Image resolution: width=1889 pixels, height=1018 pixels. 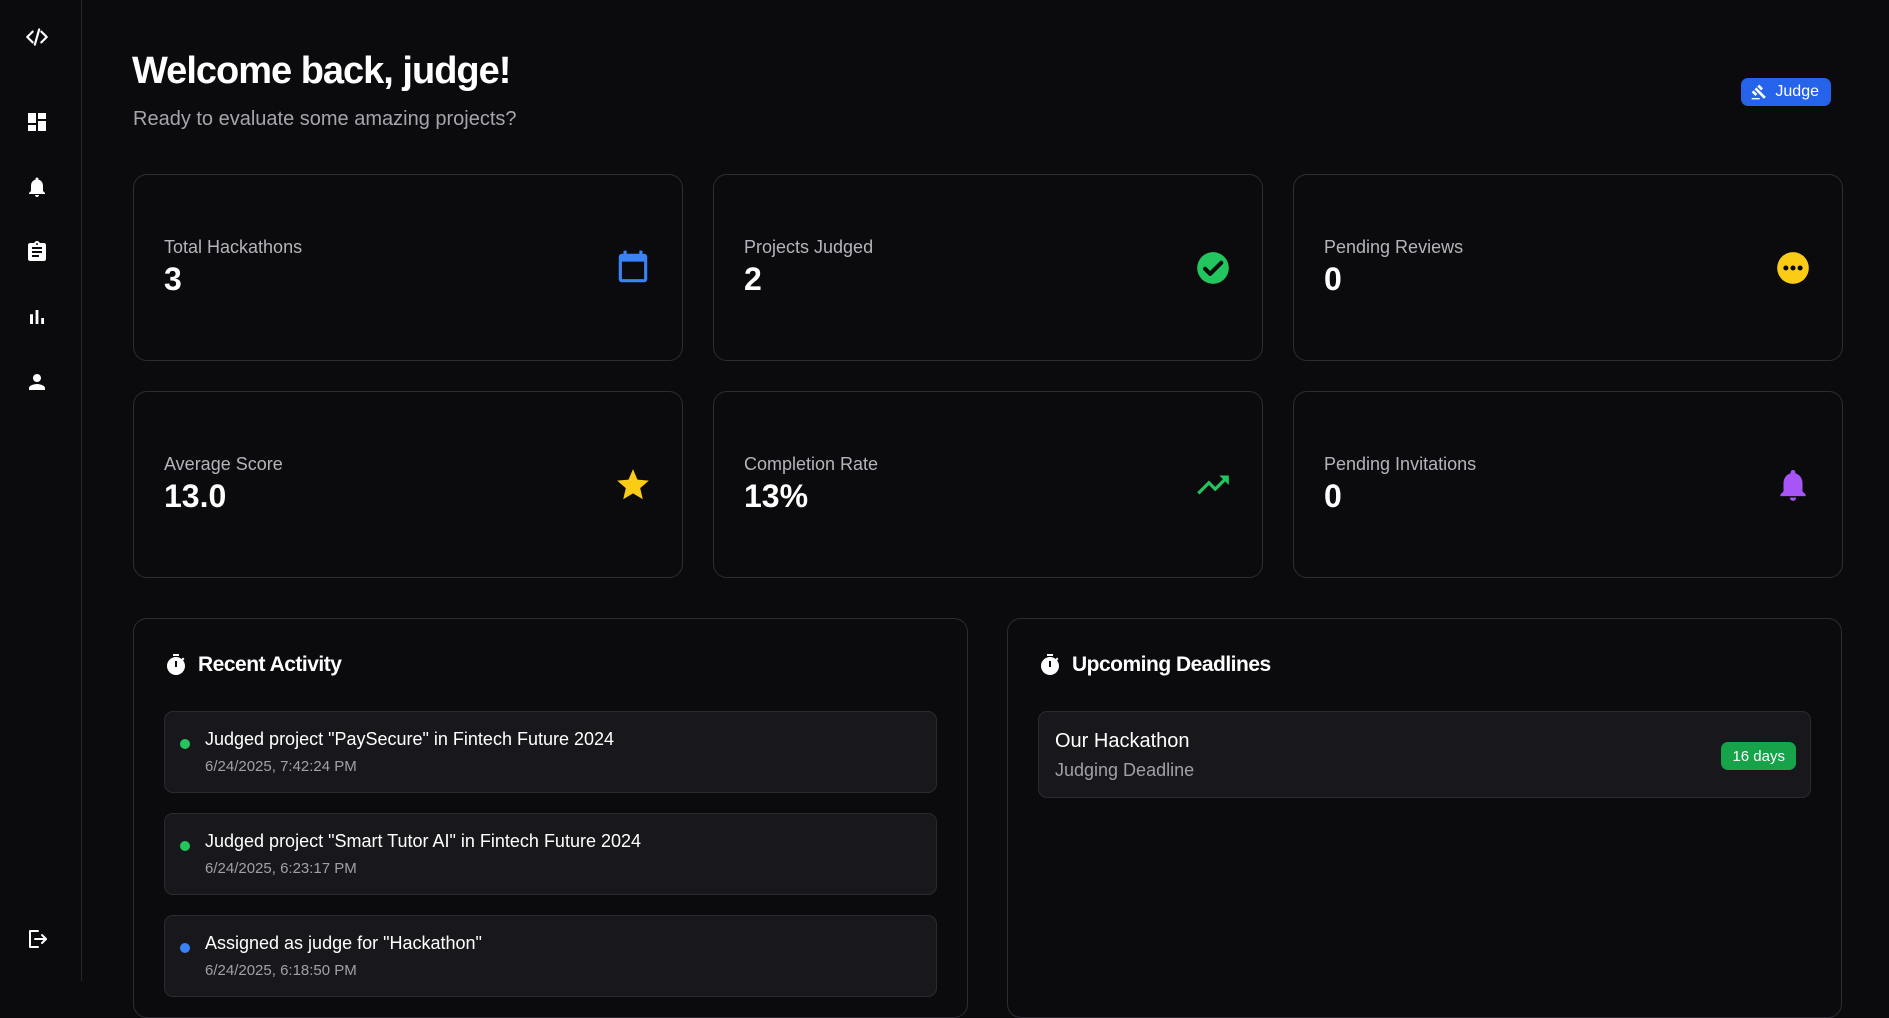 What do you see at coordinates (753, 279) in the screenshot?
I see `stat-value: 2` at bounding box center [753, 279].